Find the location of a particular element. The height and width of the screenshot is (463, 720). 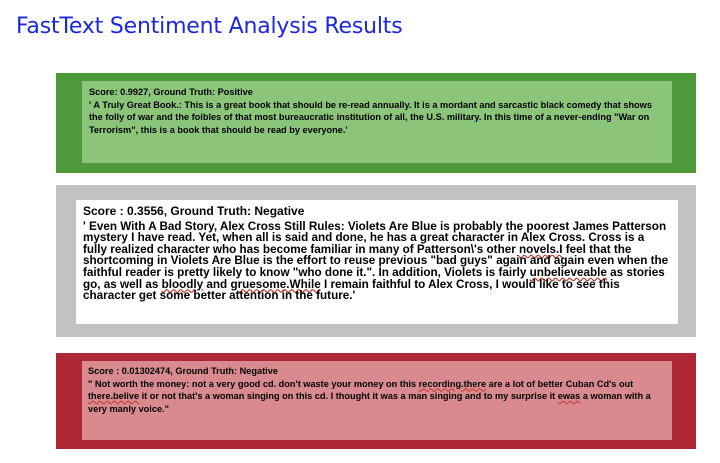

review-segment: are a lot of better Cuban Cd's out is located at coordinates (560, 383).